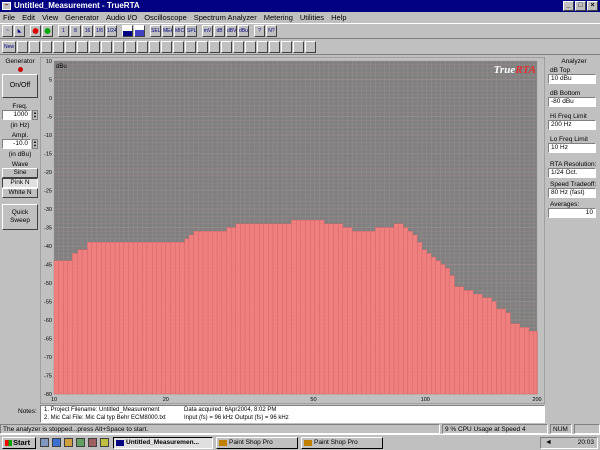 This screenshot has width=600, height=450. Describe the element at coordinates (75, 31) in the screenshot. I see `octave-8-button: 8 EN` at that location.